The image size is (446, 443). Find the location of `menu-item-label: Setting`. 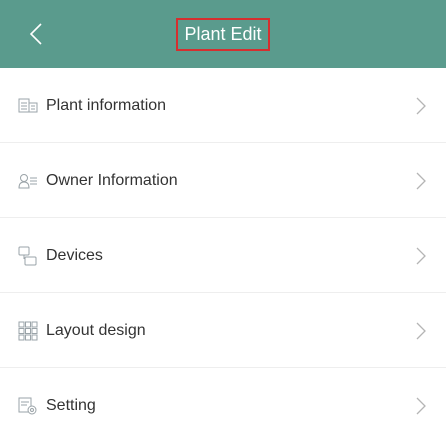

menu-item-label: Setting is located at coordinates (71, 405).